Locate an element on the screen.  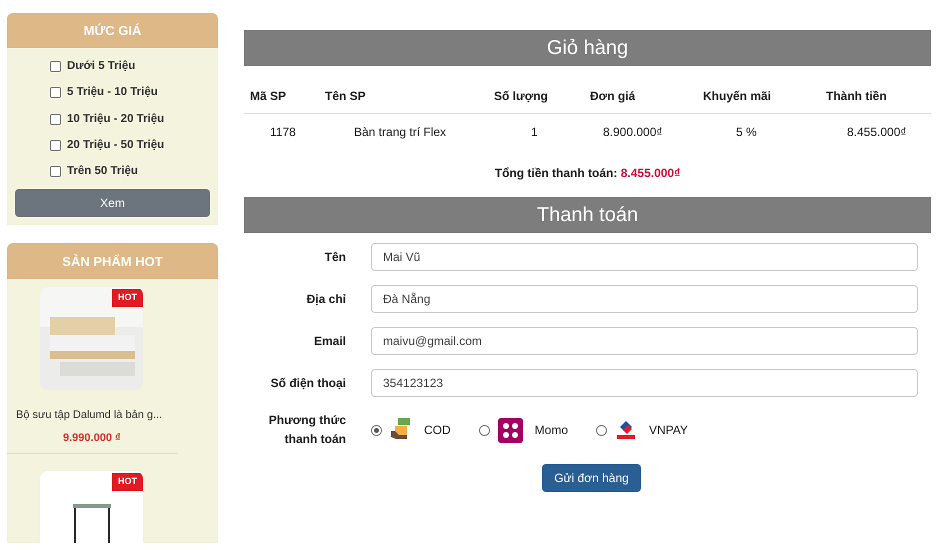
field-label: Địa chỉ is located at coordinates (326, 299).